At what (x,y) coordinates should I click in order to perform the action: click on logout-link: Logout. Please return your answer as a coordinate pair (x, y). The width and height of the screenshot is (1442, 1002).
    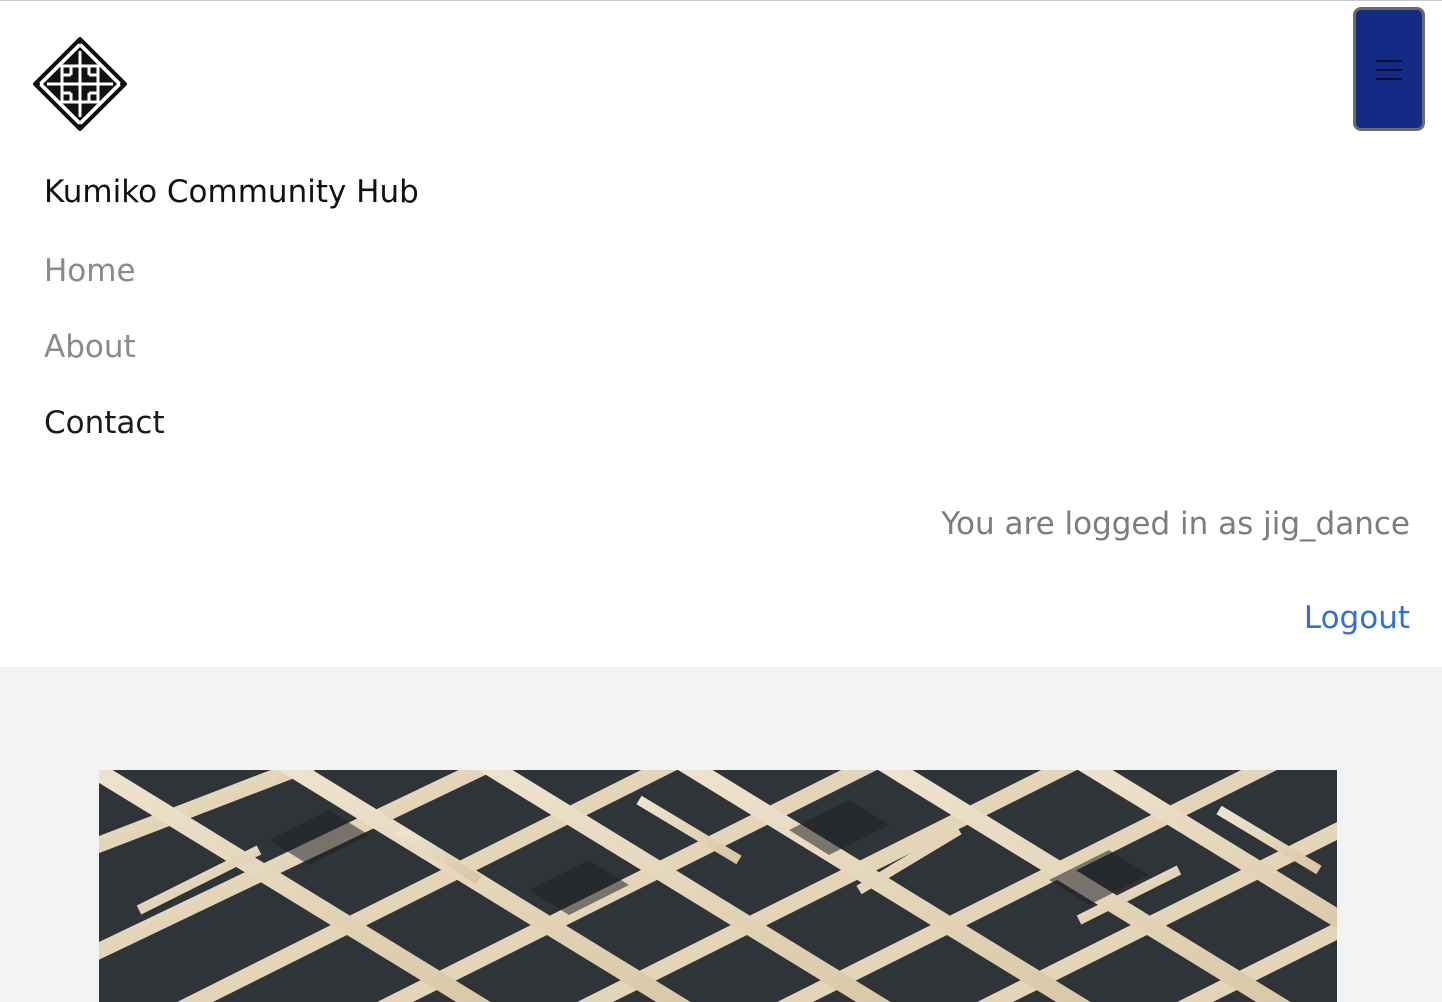
    Looking at the image, I should click on (1357, 618).